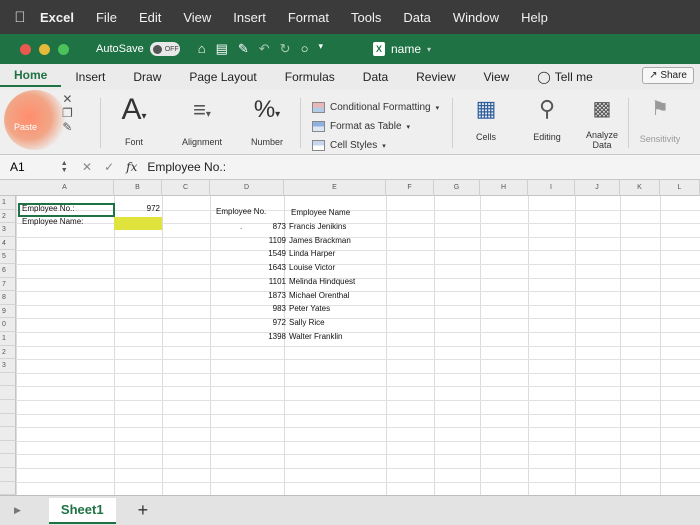 The height and width of the screenshot is (525, 700). What do you see at coordinates (138, 223) in the screenshot?
I see `highlighted-cell-b2` at bounding box center [138, 223].